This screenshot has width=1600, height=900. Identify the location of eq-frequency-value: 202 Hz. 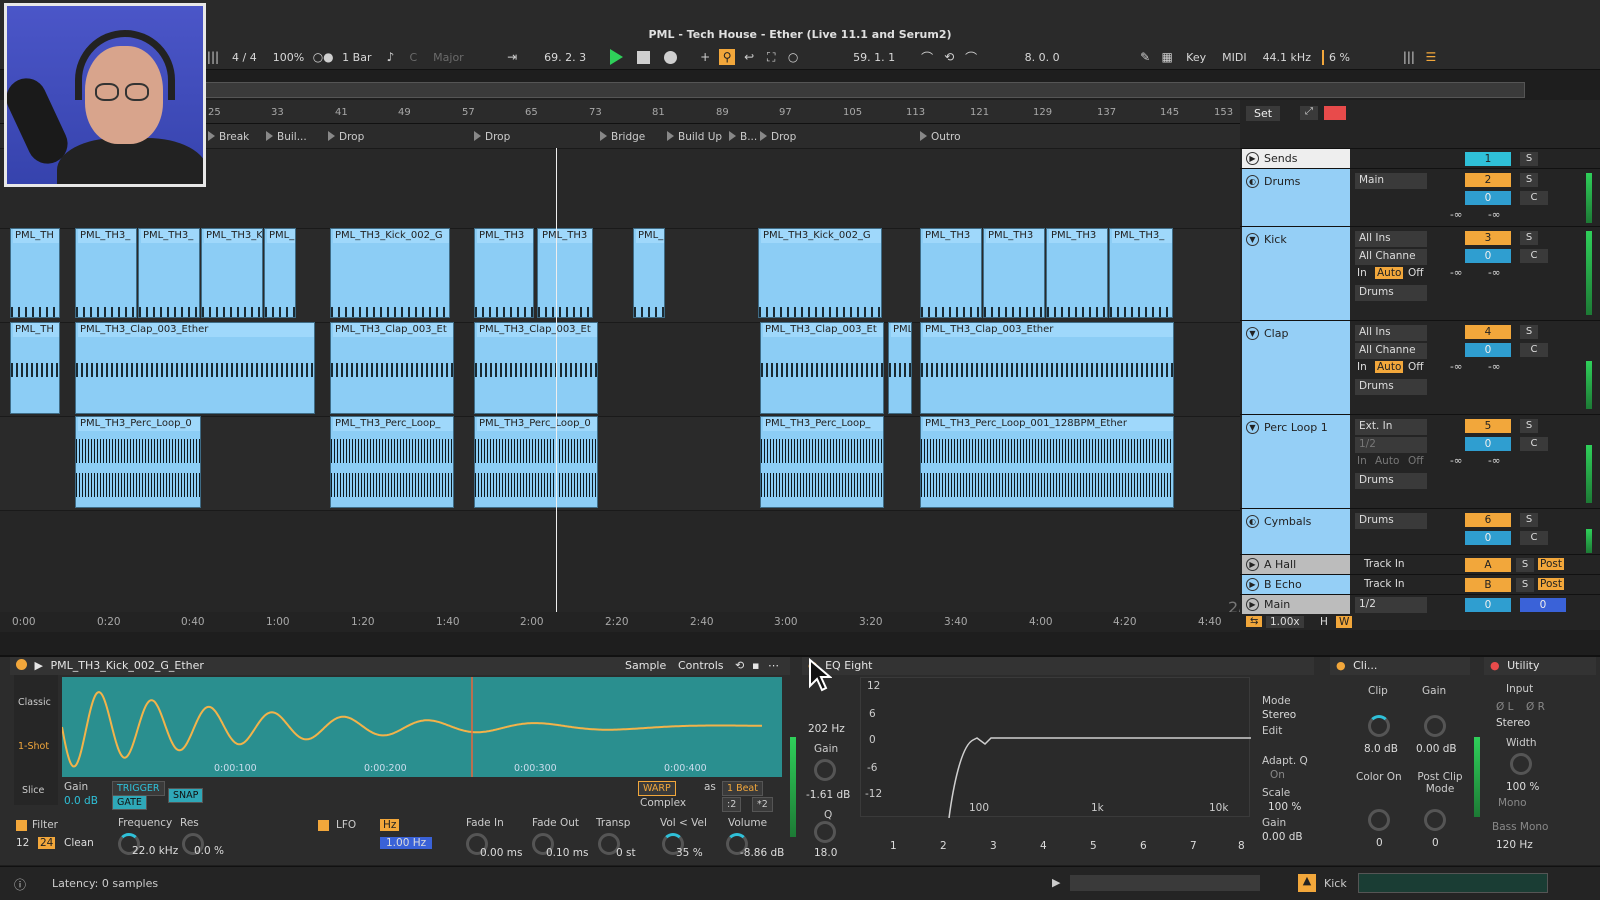
(826, 729).